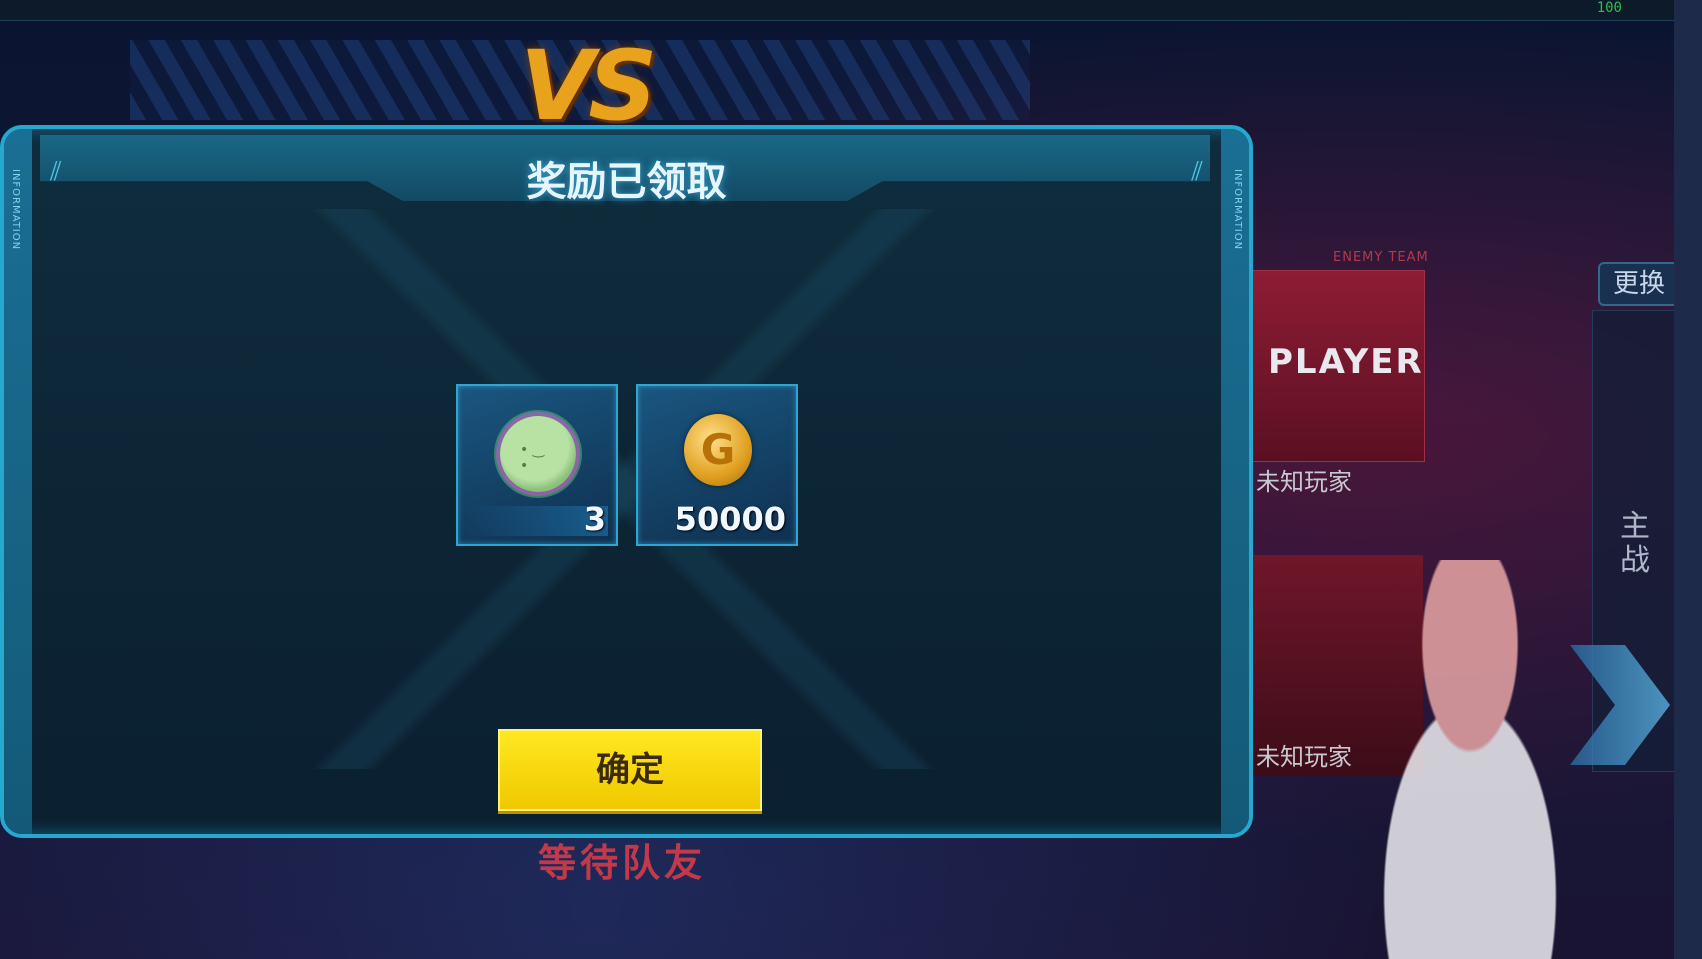  What do you see at coordinates (626, 182) in the screenshot?
I see `dialog-title: 奖励已领取` at bounding box center [626, 182].